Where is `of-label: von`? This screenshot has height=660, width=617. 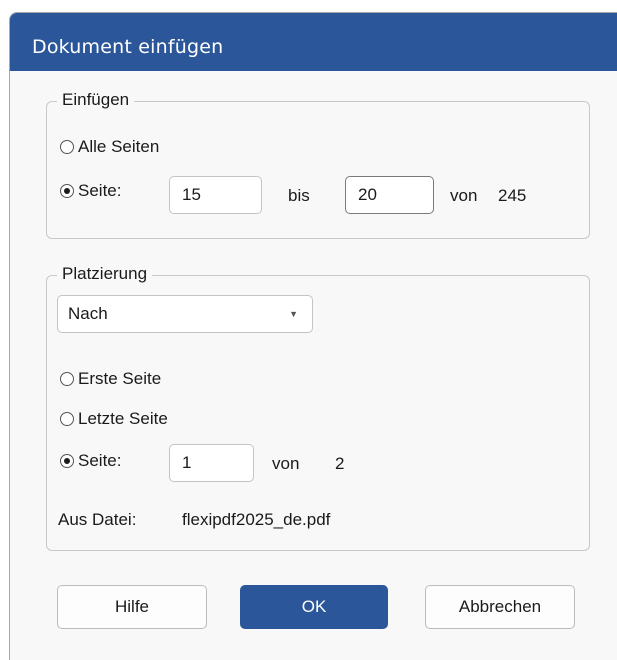
of-label: von is located at coordinates (464, 195).